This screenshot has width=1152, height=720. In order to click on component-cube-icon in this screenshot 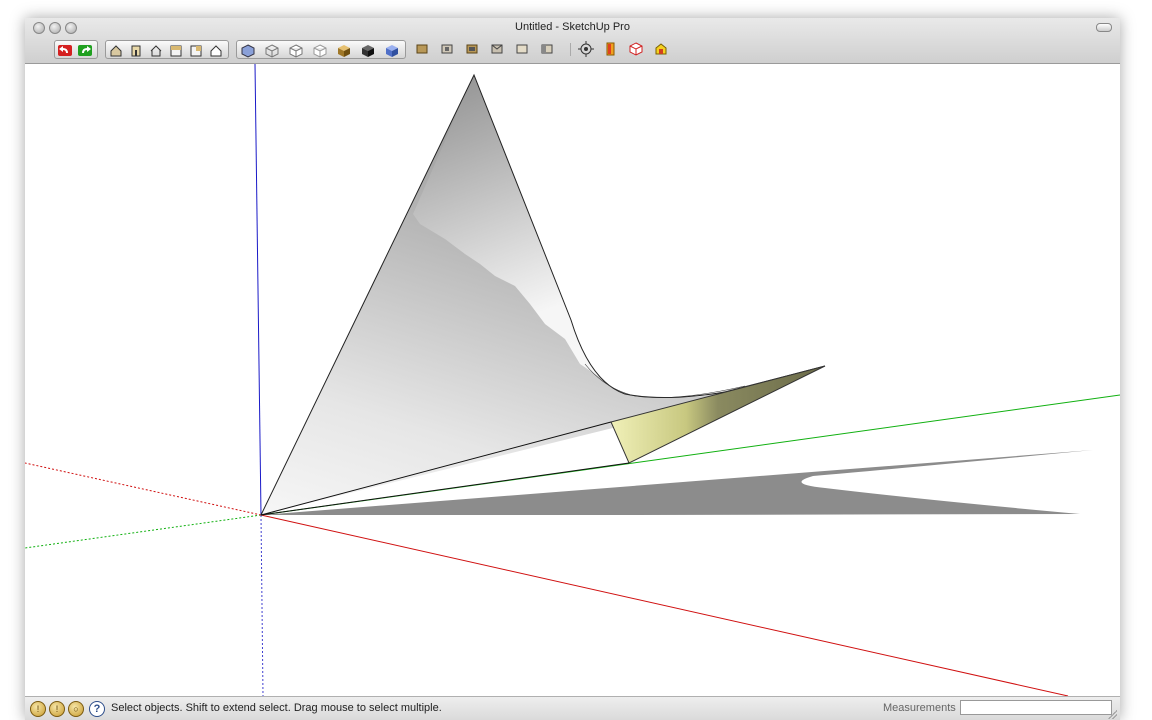, I will do `click(636, 48)`.